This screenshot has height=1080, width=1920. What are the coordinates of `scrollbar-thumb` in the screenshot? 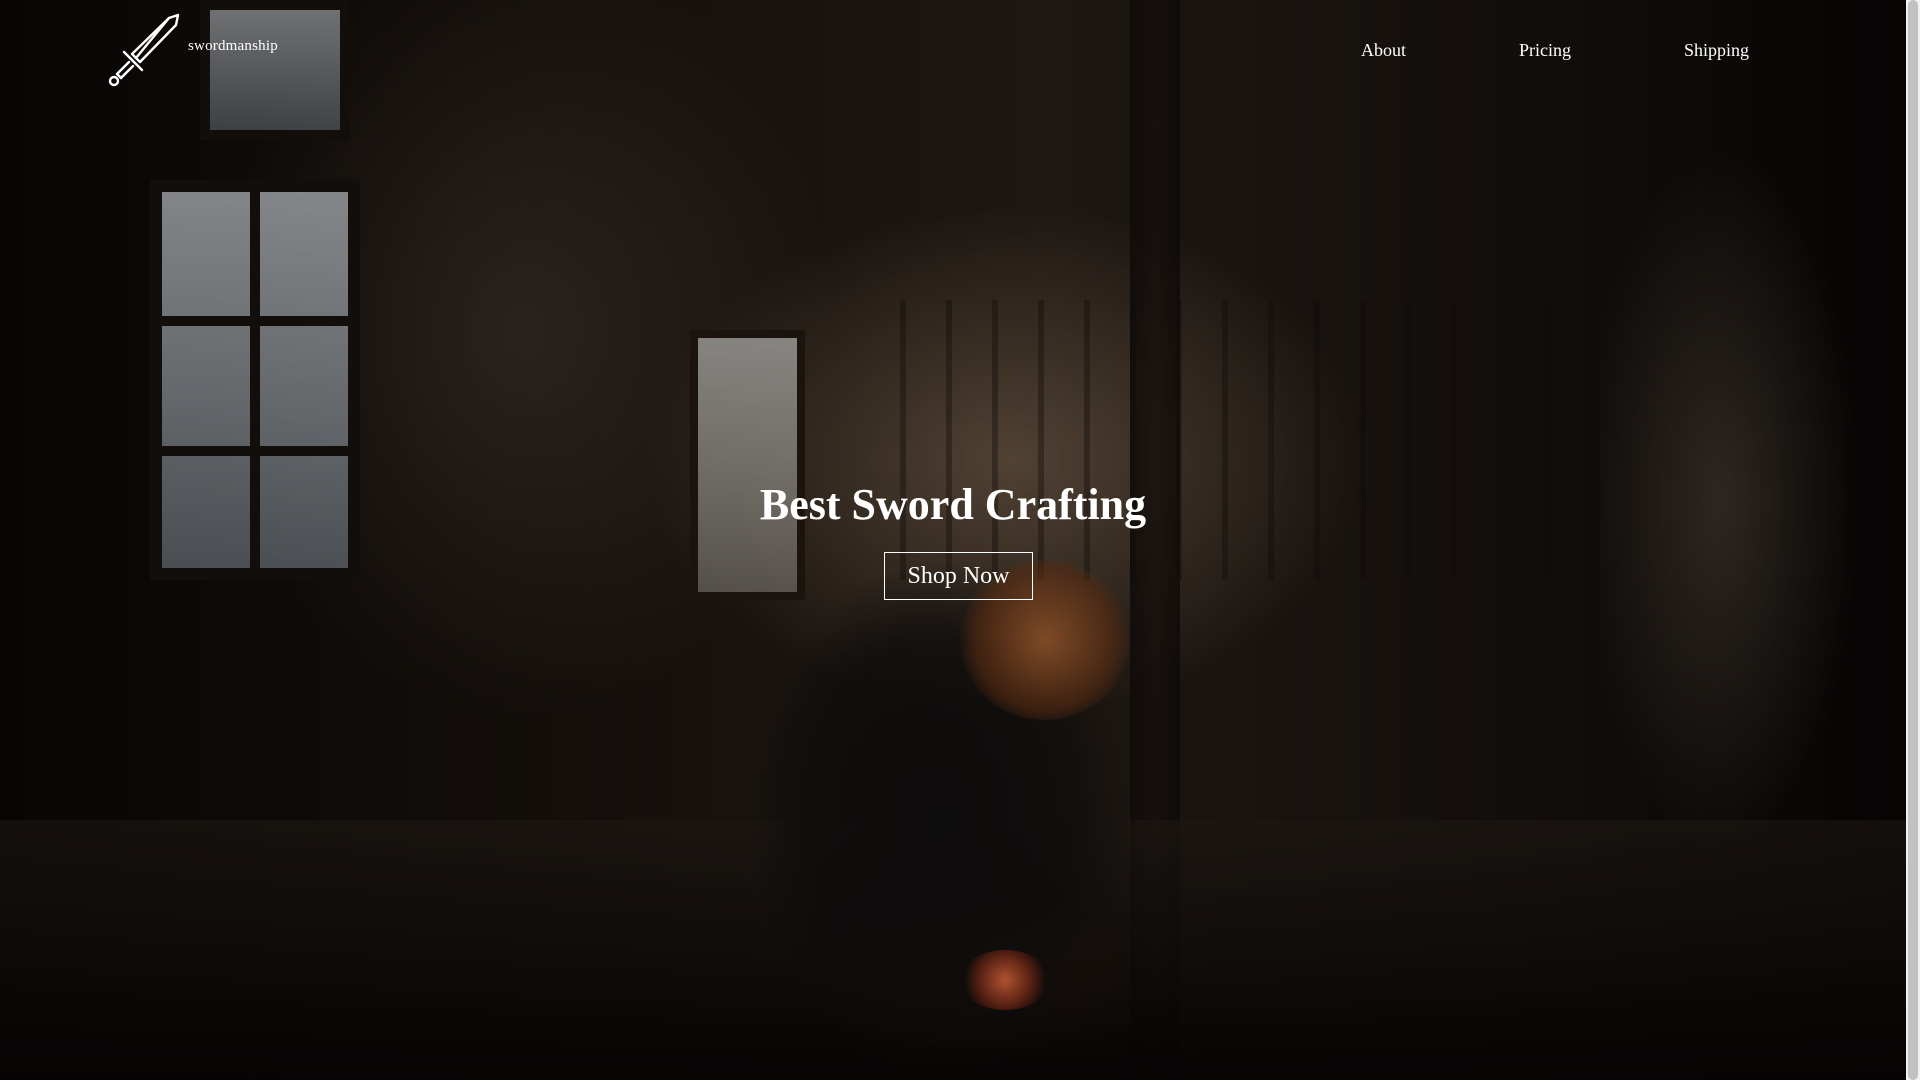 It's located at (1913, 540).